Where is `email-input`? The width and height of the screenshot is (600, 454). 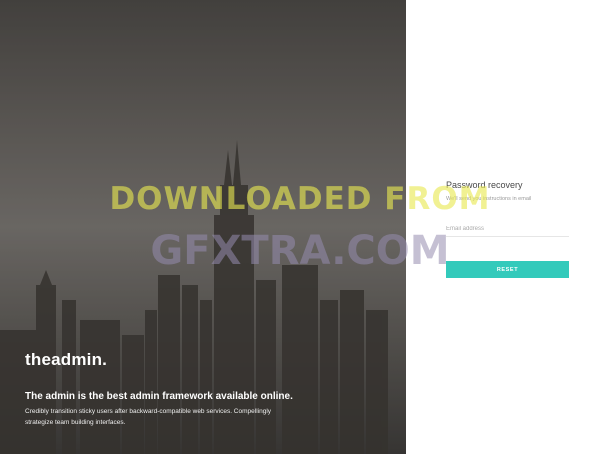
email-input is located at coordinates (507, 230).